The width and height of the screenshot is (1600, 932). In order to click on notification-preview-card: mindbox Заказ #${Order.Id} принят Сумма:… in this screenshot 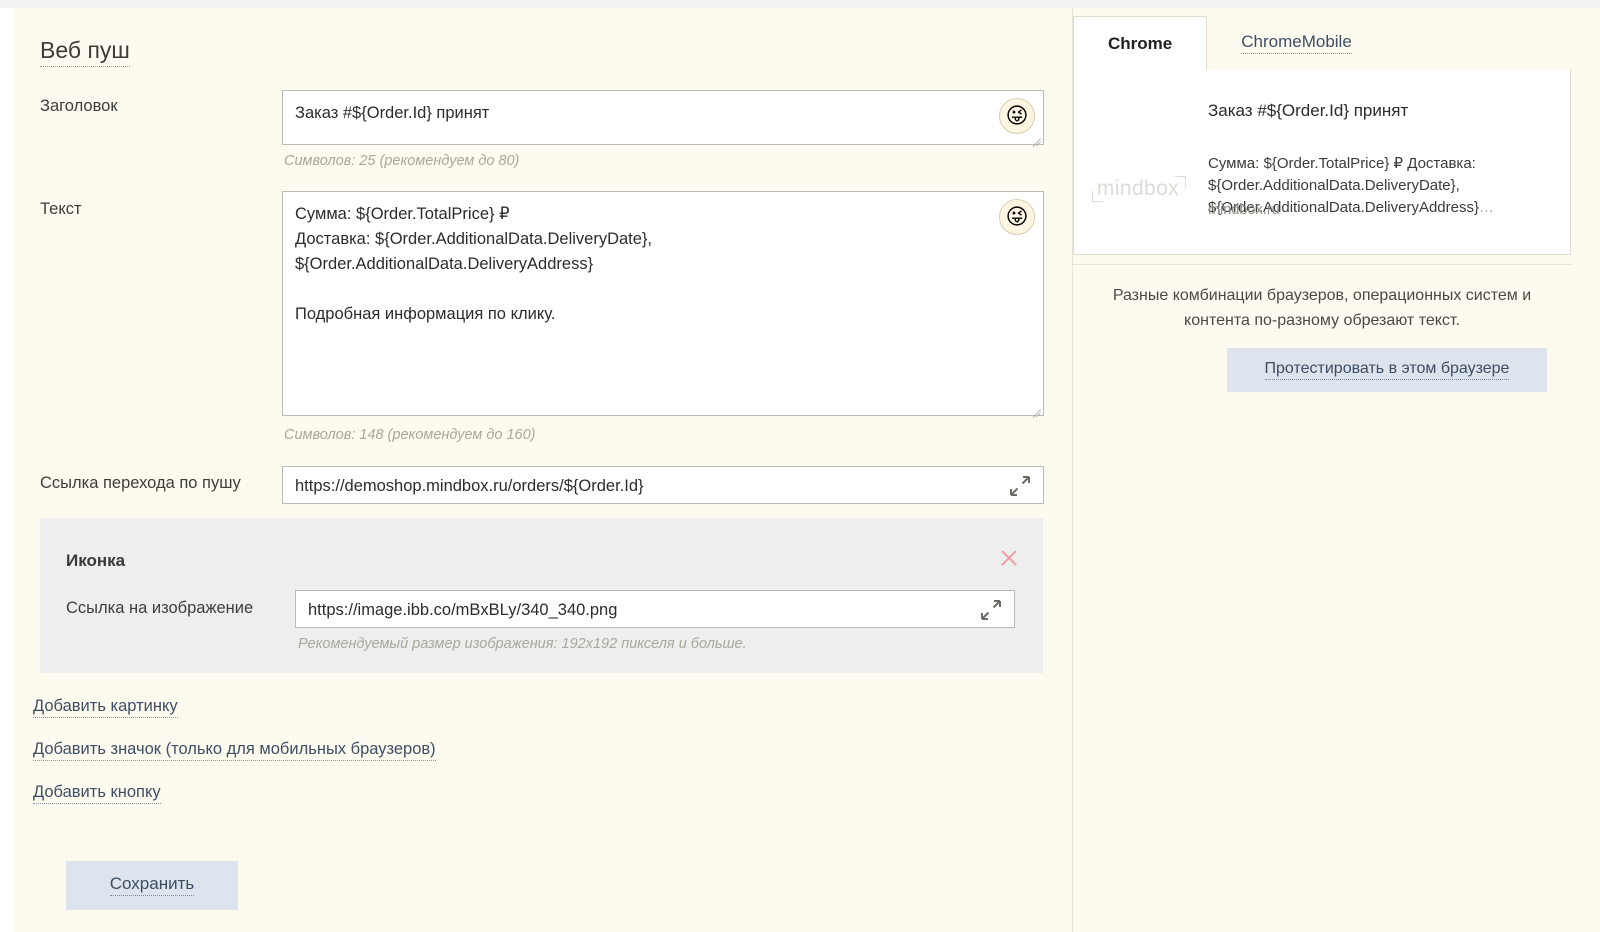, I will do `click(1322, 162)`.